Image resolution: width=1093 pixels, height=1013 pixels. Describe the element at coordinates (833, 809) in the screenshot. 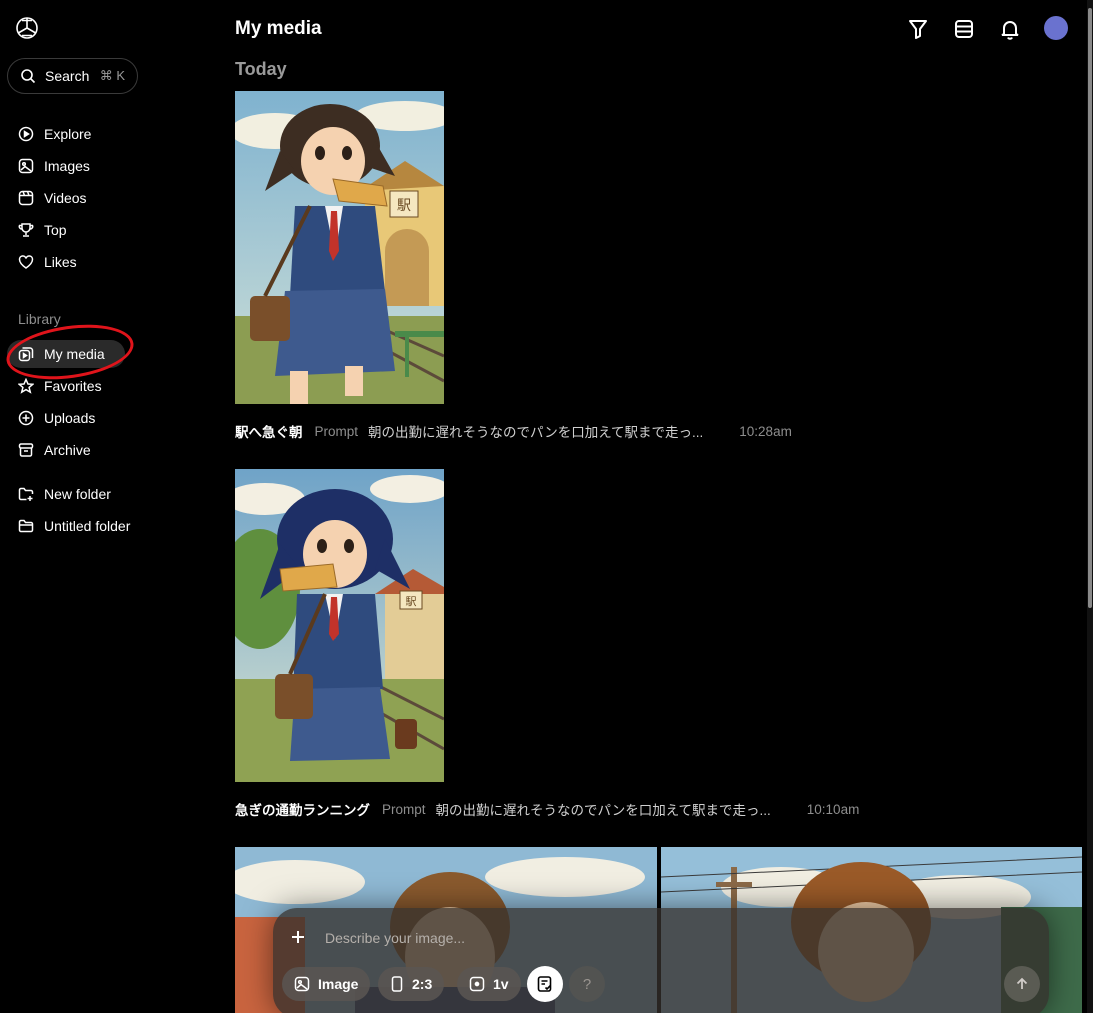

I see `media-time: 10:10am` at that location.